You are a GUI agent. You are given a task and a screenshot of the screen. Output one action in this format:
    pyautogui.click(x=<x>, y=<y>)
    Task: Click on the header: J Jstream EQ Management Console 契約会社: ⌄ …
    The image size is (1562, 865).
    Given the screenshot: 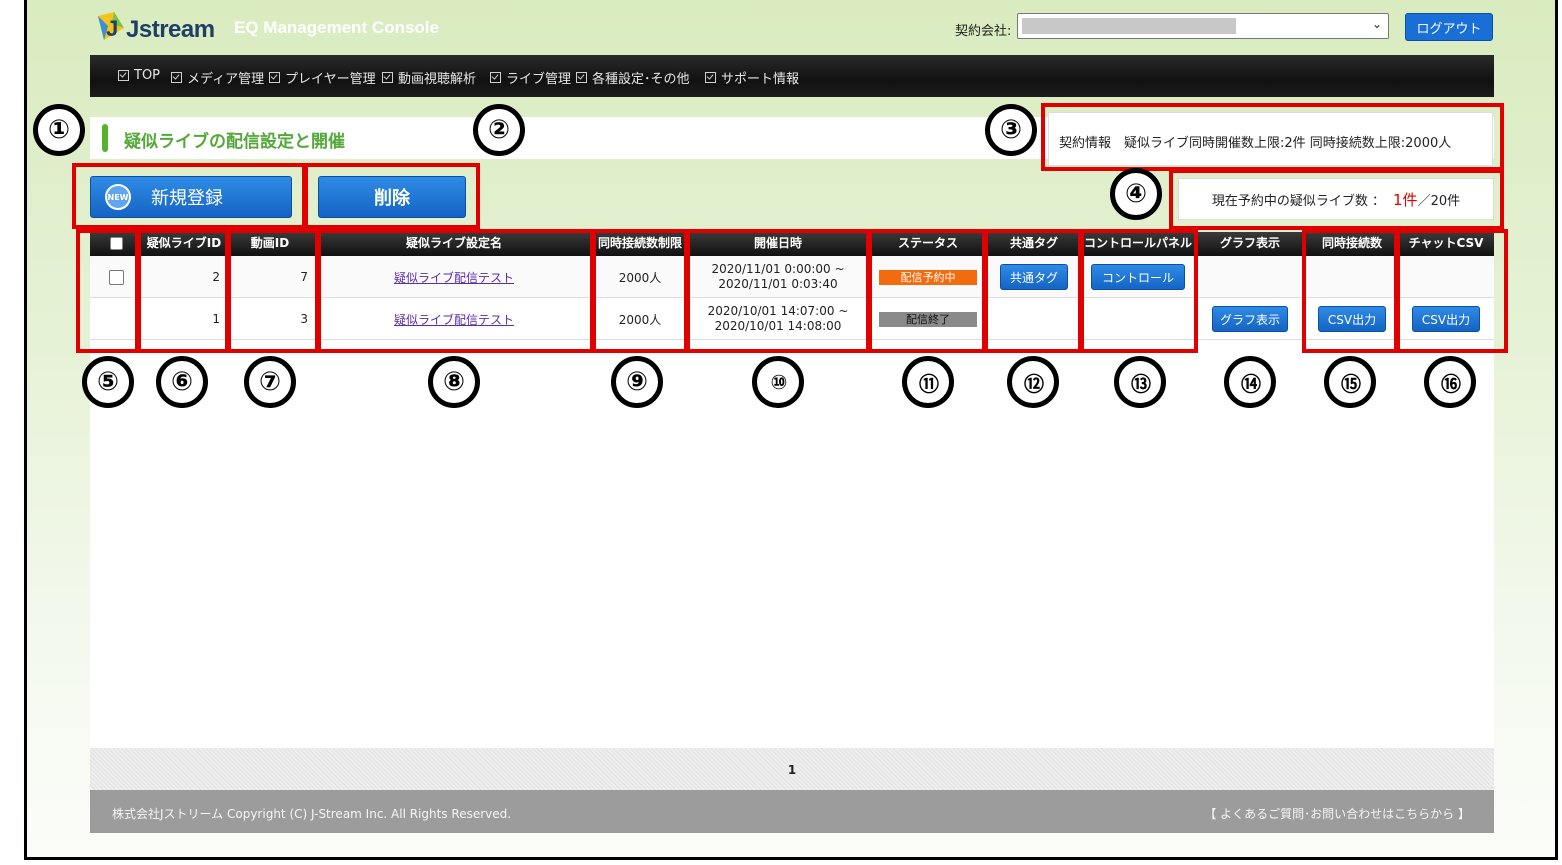 What is the action you would take?
    pyautogui.click(x=792, y=29)
    